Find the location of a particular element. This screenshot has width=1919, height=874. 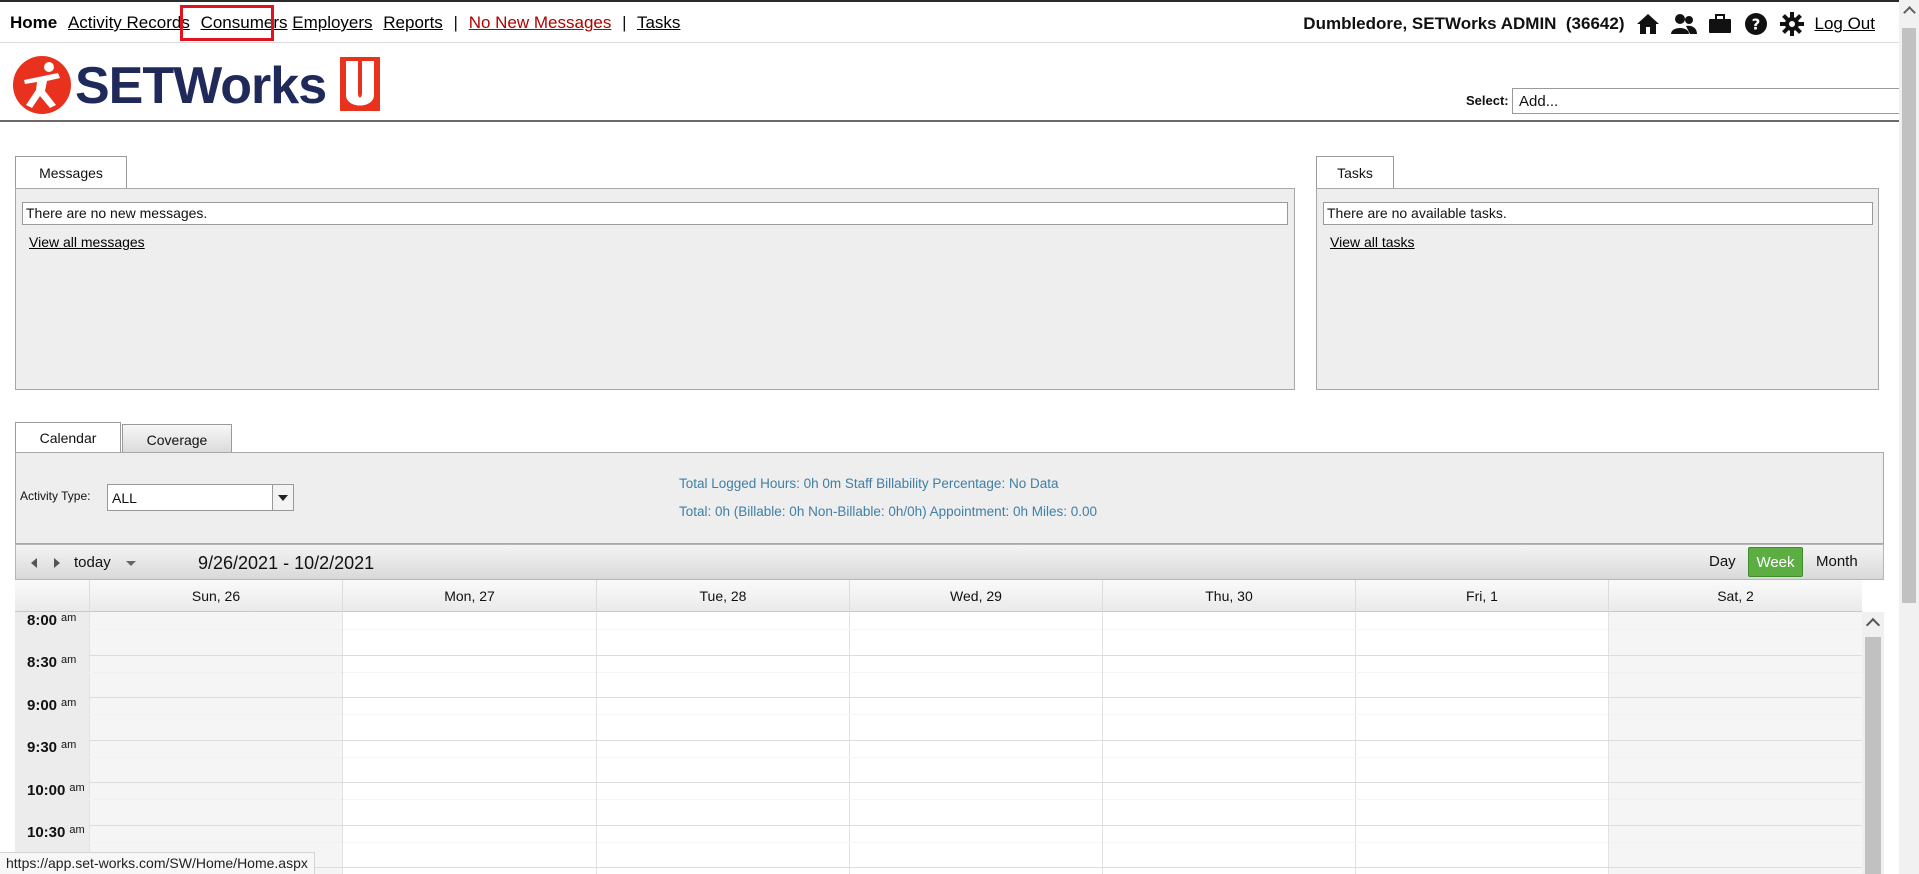

logout-link: Log Out is located at coordinates (1845, 24).